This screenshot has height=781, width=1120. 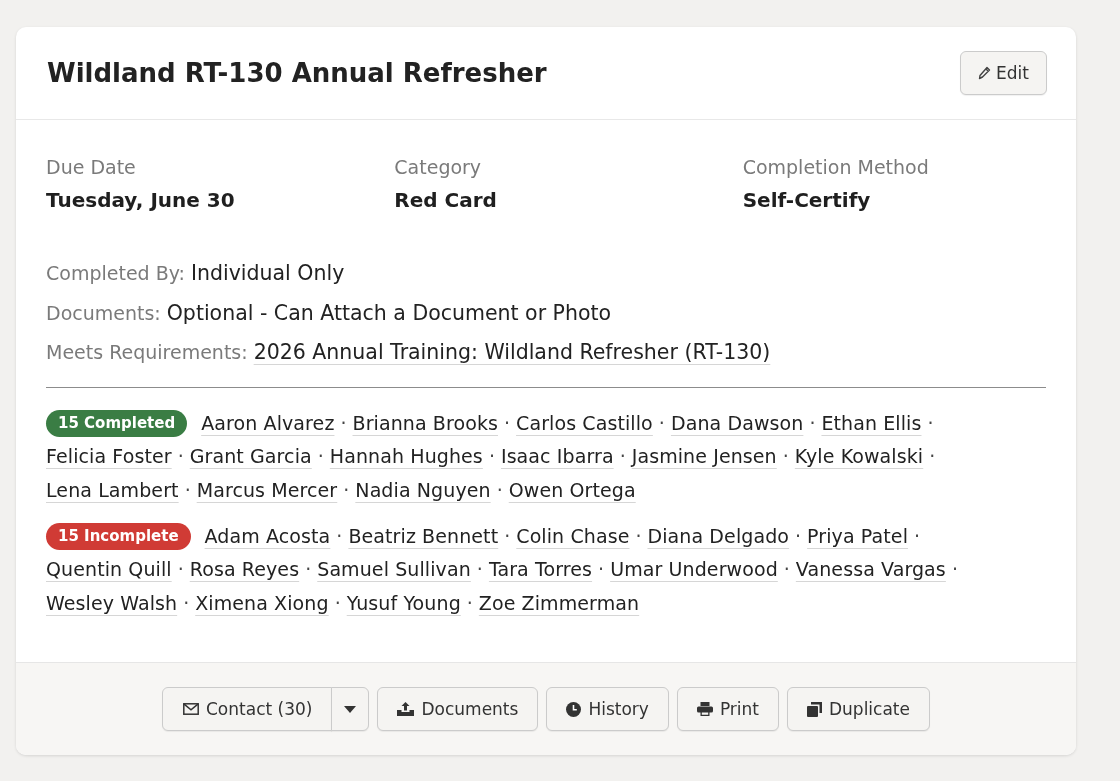 What do you see at coordinates (389, 312) in the screenshot?
I see `detail-value: Optional - Can Attach a Document or Photo` at bounding box center [389, 312].